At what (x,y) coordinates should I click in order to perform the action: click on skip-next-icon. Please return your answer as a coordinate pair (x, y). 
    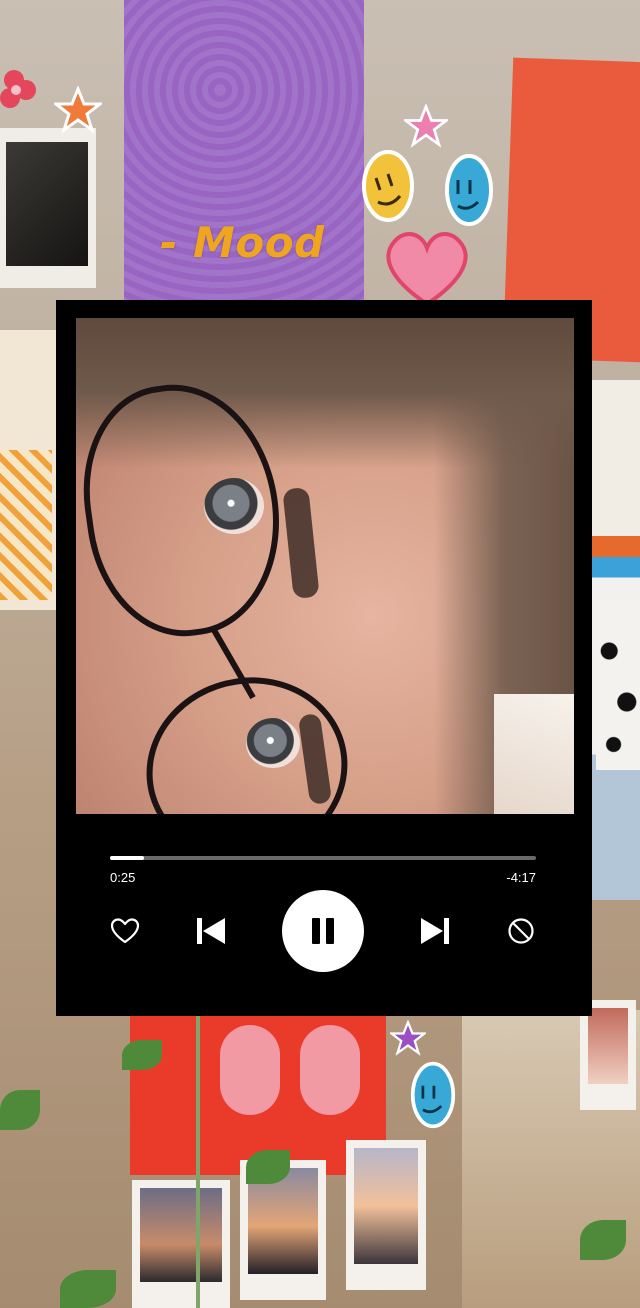
    Looking at the image, I should click on (435, 931).